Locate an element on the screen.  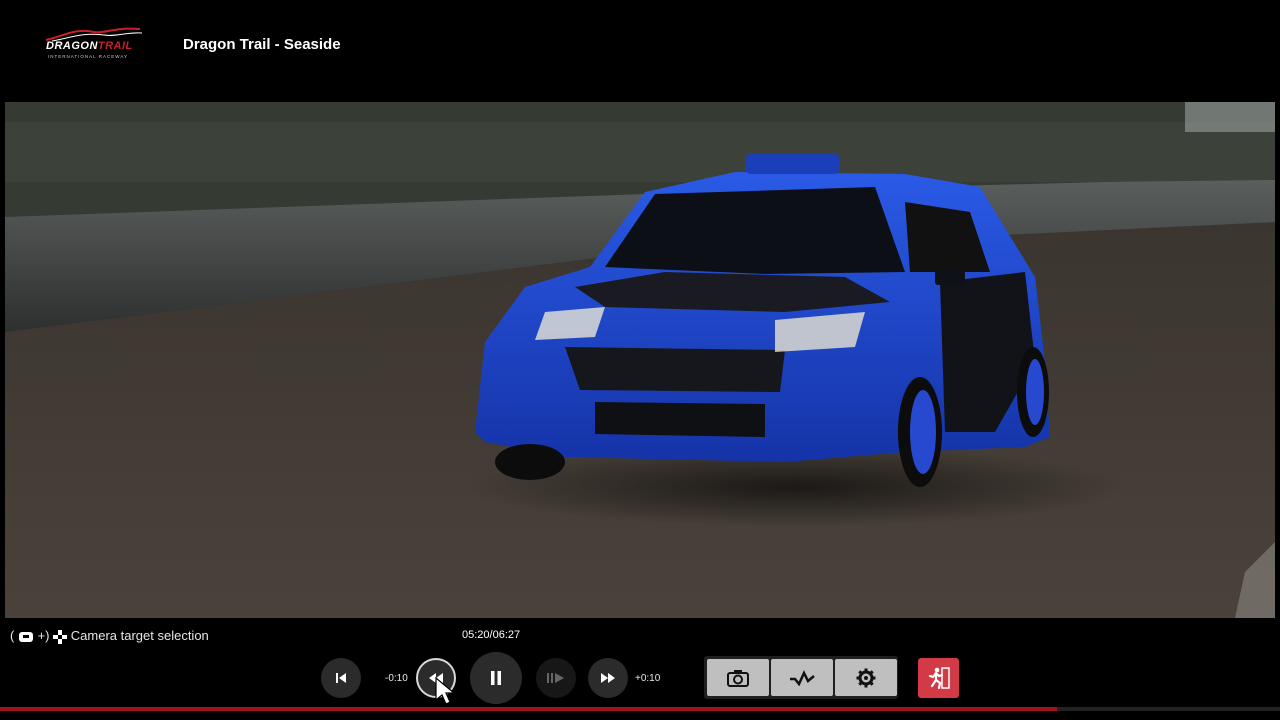
telemetry-button is located at coordinates (802, 677).